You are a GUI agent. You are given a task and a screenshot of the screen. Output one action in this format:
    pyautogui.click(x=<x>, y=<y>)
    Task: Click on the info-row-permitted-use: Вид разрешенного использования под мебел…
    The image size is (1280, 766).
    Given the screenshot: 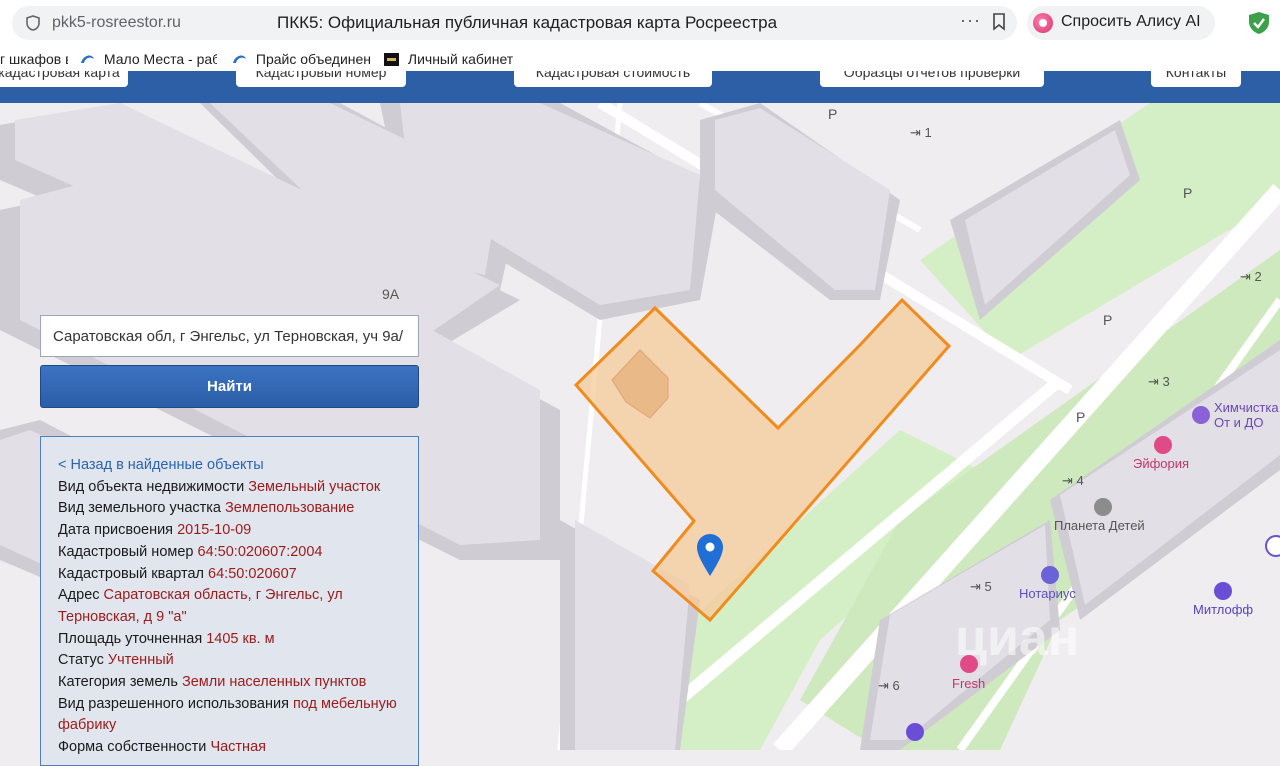 What is the action you would take?
    pyautogui.click(x=227, y=714)
    